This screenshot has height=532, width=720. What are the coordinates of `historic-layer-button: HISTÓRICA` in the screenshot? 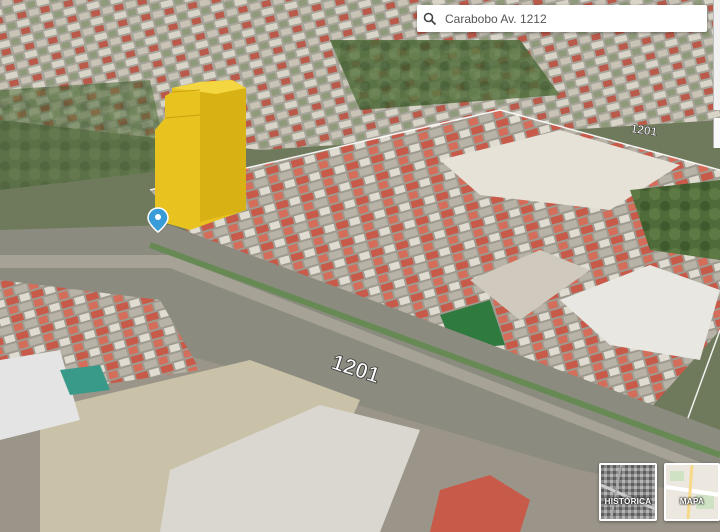 It's located at (628, 492).